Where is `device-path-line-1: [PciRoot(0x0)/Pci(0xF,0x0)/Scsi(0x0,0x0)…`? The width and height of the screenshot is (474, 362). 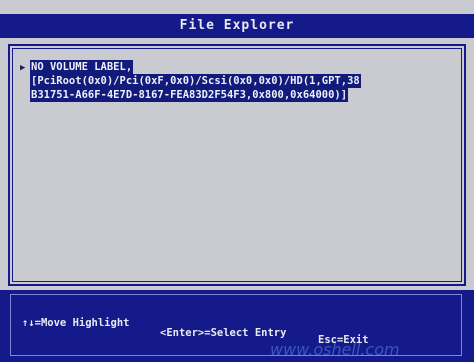 device-path-line-1: [PciRoot(0x0)/Pci(0xF,0x0)/Scsi(0x0,0x0)… is located at coordinates (195, 81).